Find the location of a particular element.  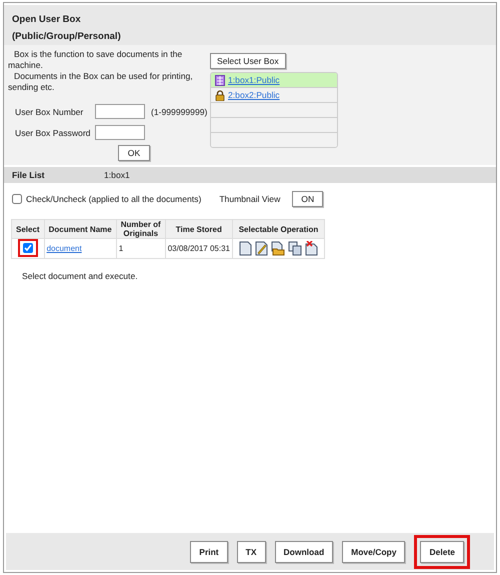

column-header: Number of Originals is located at coordinates (141, 229).